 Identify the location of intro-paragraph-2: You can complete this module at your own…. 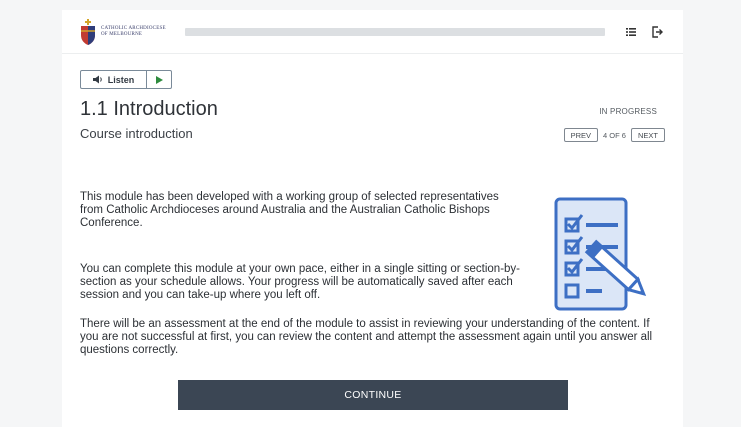
(300, 282).